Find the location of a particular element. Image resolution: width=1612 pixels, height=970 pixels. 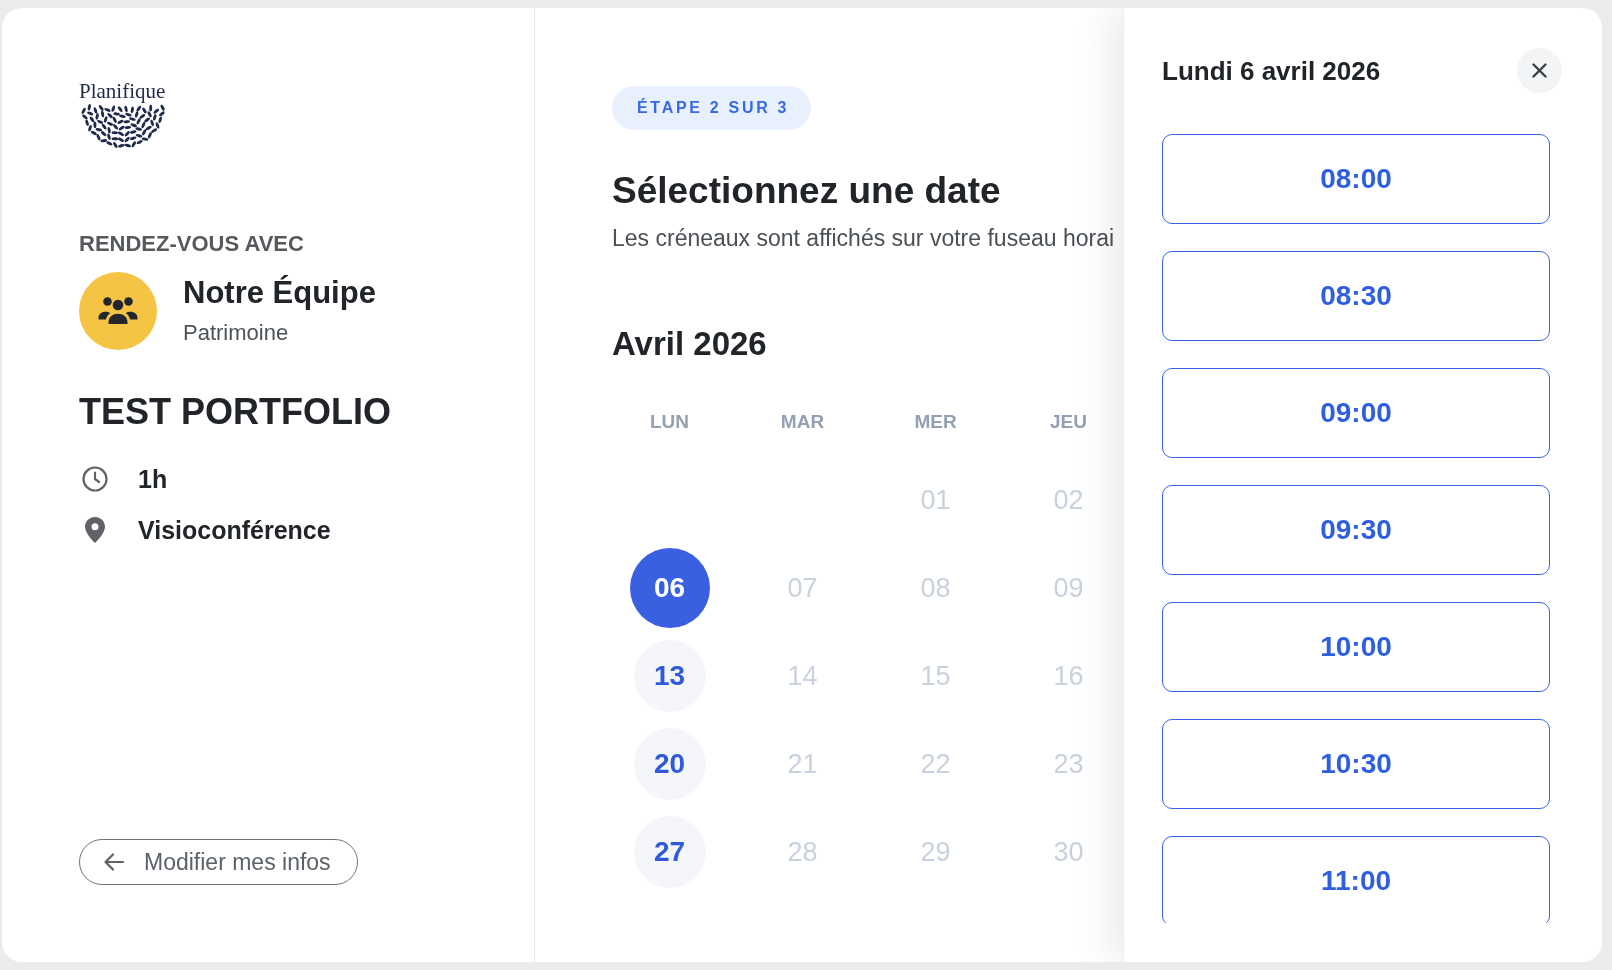

close-icon is located at coordinates (1539, 70).